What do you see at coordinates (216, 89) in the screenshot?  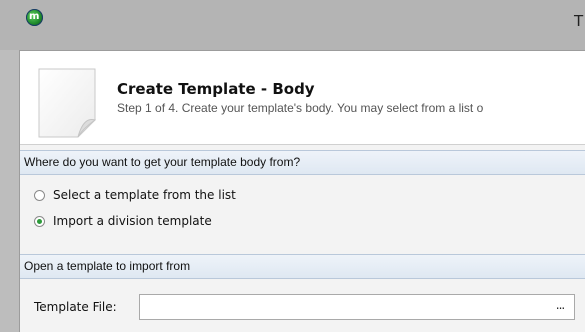 I see `page-title: Create Template - Body` at bounding box center [216, 89].